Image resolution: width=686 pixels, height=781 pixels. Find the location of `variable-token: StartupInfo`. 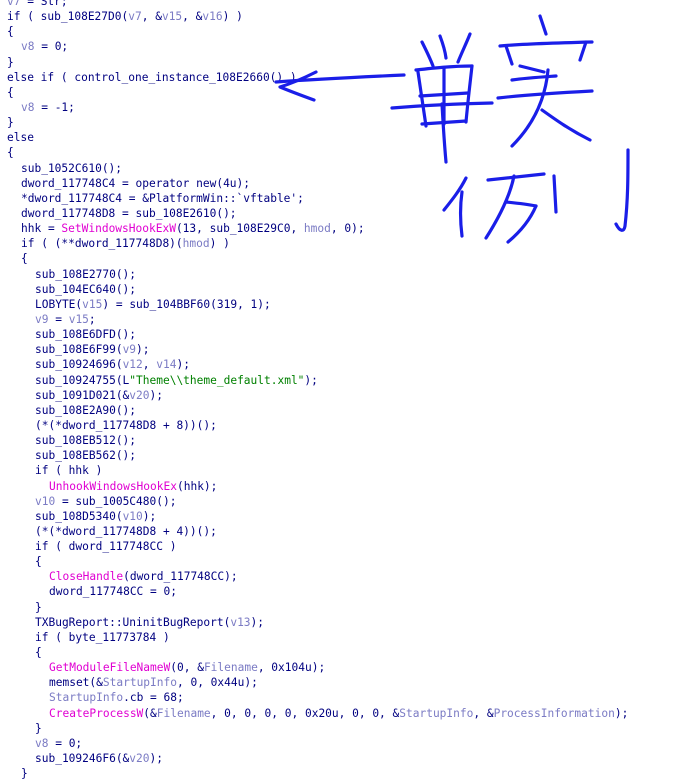

variable-token: StartupInfo is located at coordinates (436, 713).